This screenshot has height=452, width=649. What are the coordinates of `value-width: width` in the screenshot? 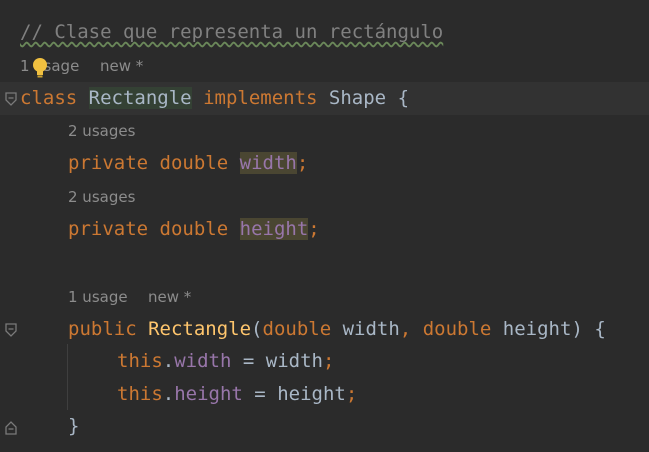 It's located at (294, 361).